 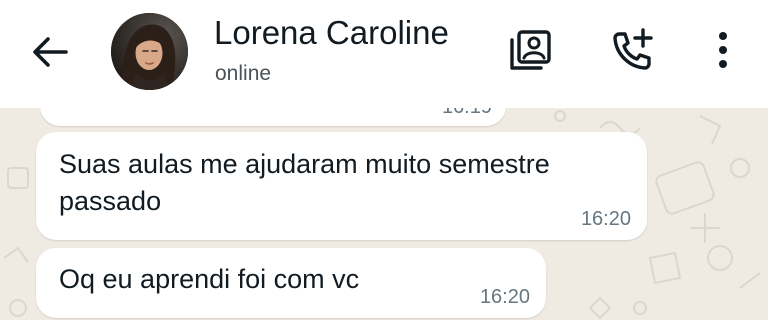 I want to click on avatar, so click(x=149, y=51).